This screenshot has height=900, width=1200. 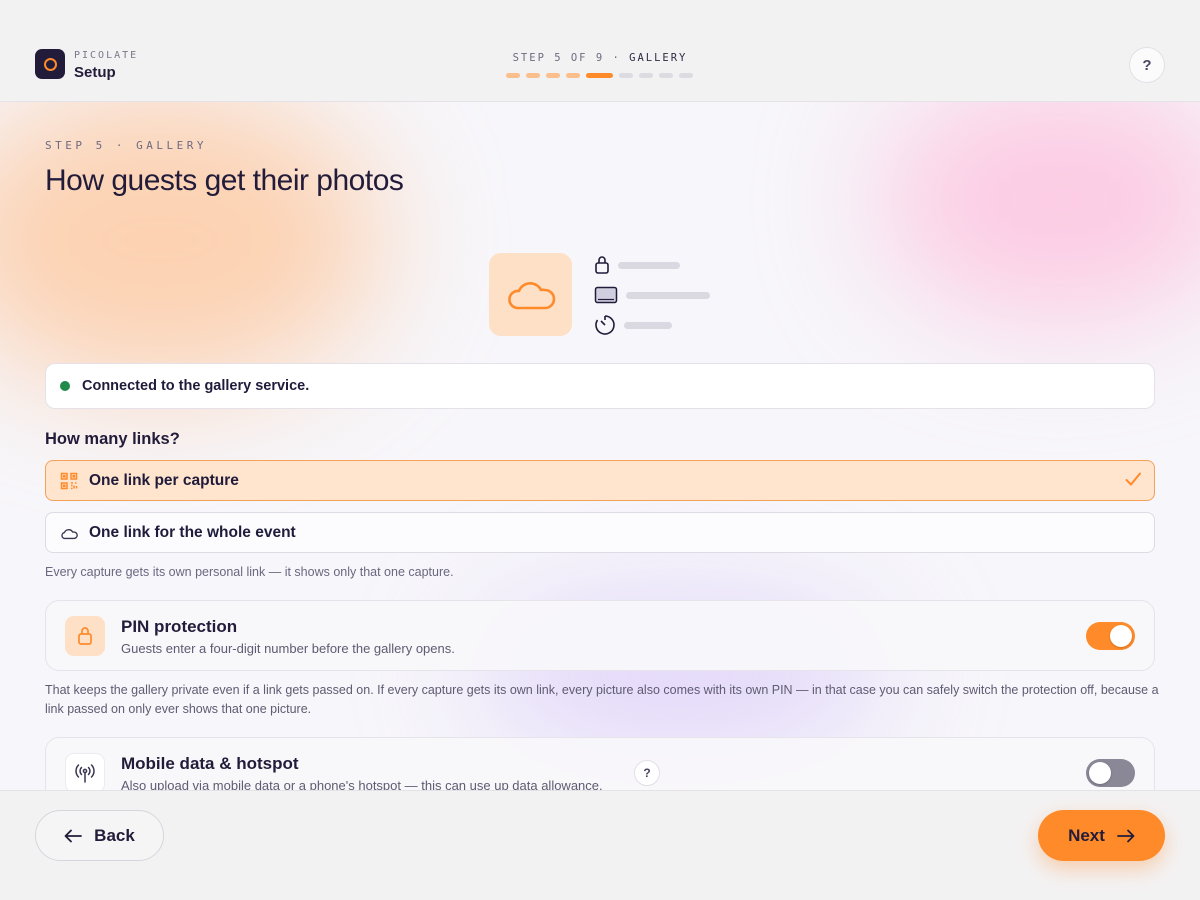 I want to click on next-button: Next, so click(x=1101, y=835).